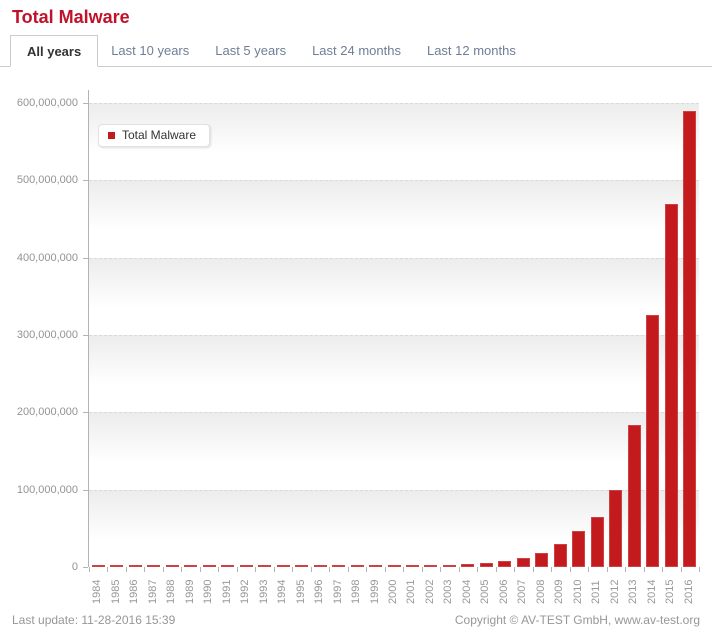  I want to click on tab-last-24-months: Last 24 months, so click(356, 50).